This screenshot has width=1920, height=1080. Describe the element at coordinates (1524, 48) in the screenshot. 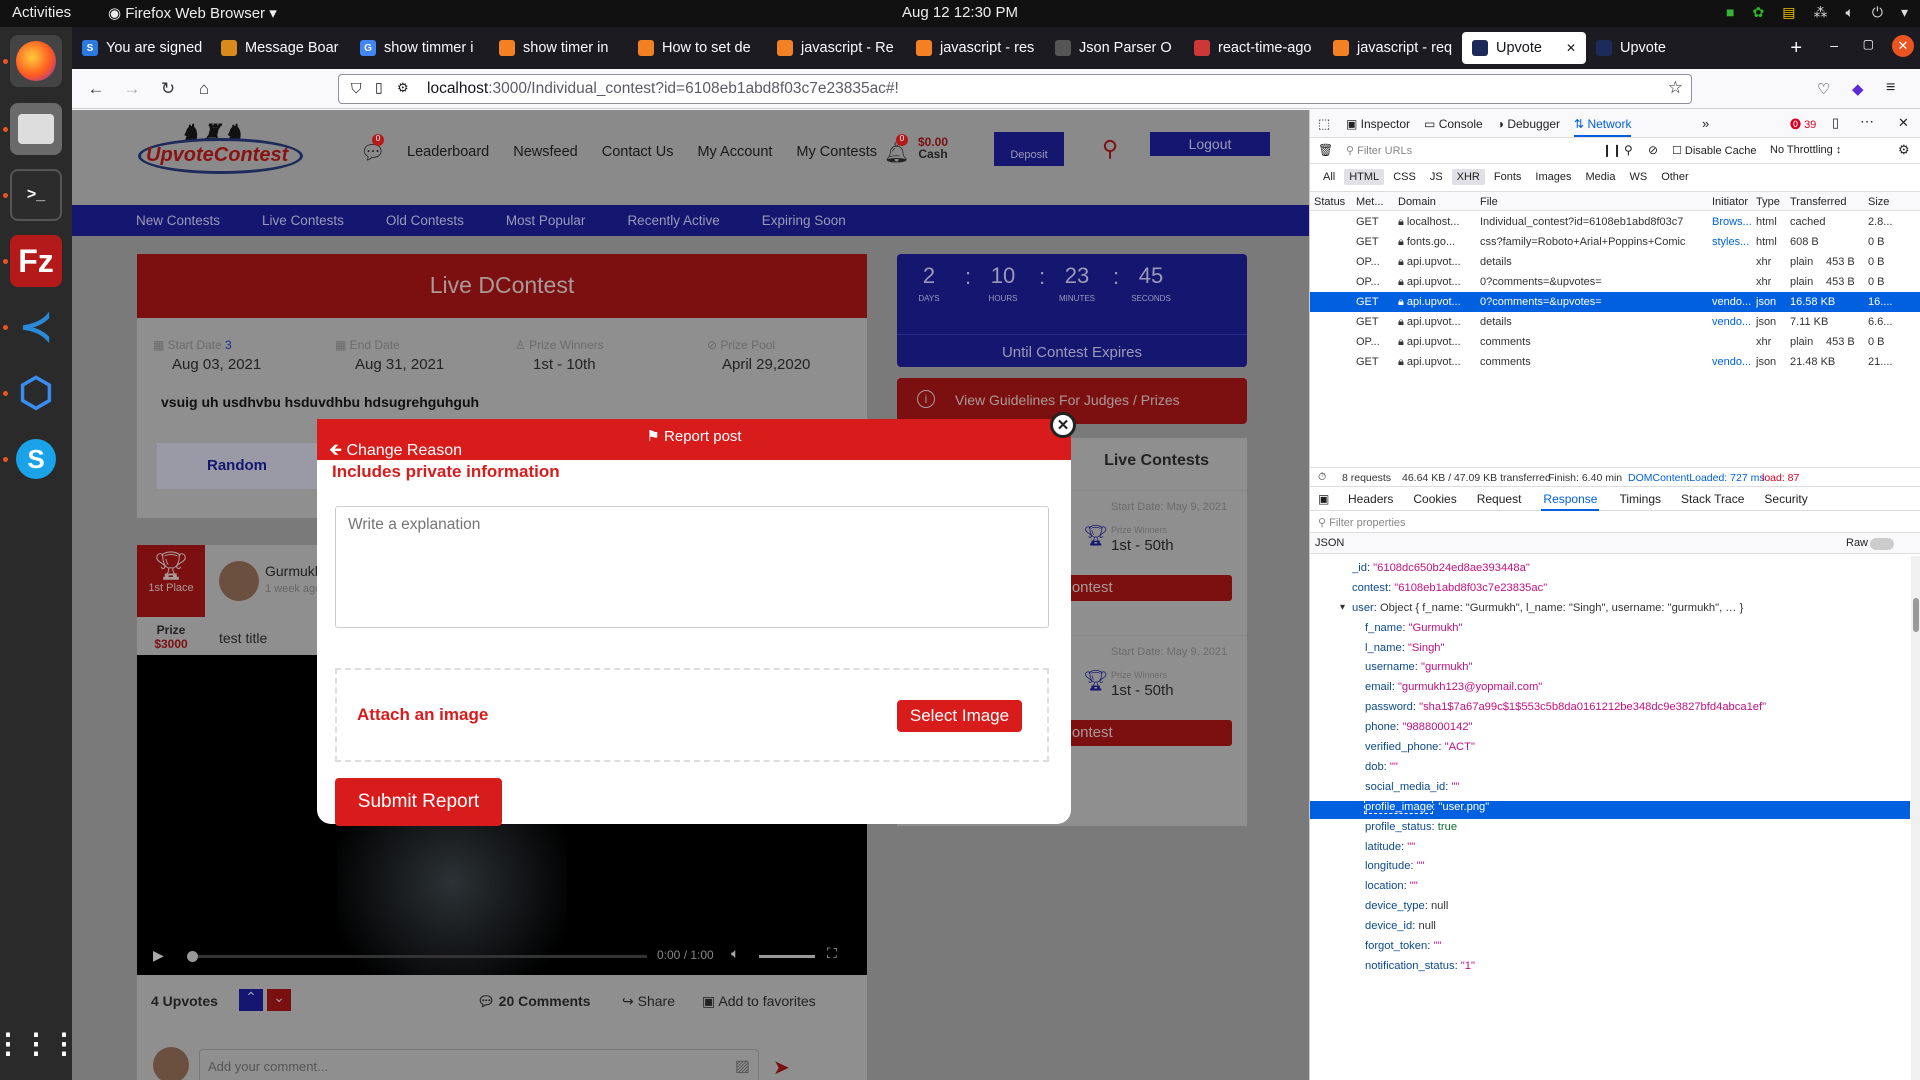

I see `browser-tab: Upvote ✕` at that location.